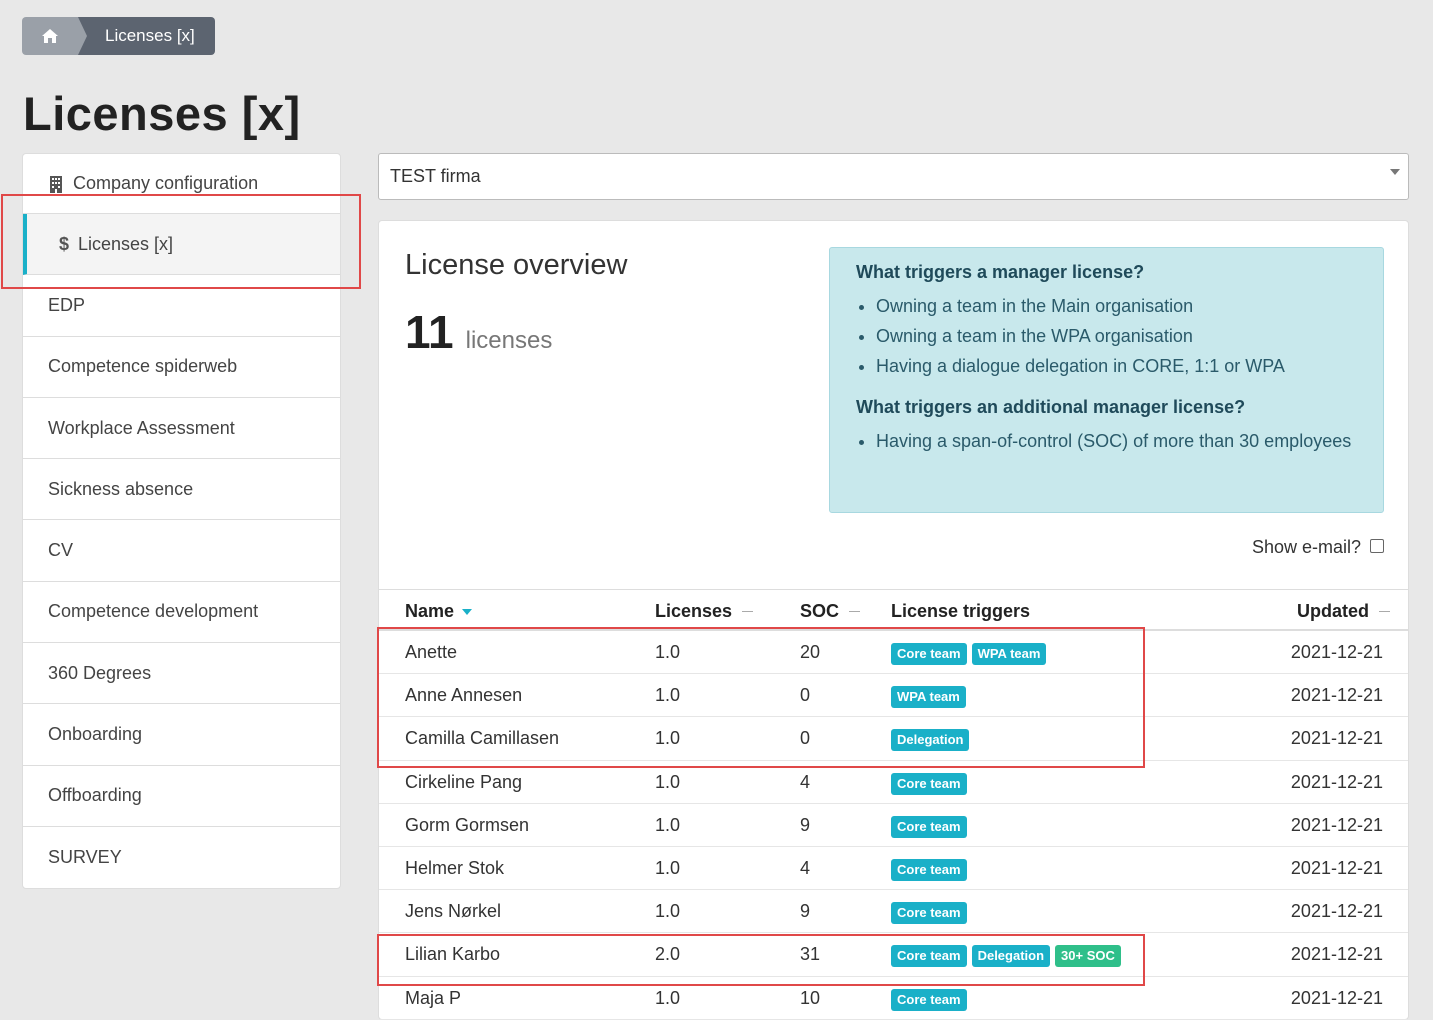 The width and height of the screenshot is (1433, 1020). I want to click on license-count: 11 licenses, so click(478, 332).